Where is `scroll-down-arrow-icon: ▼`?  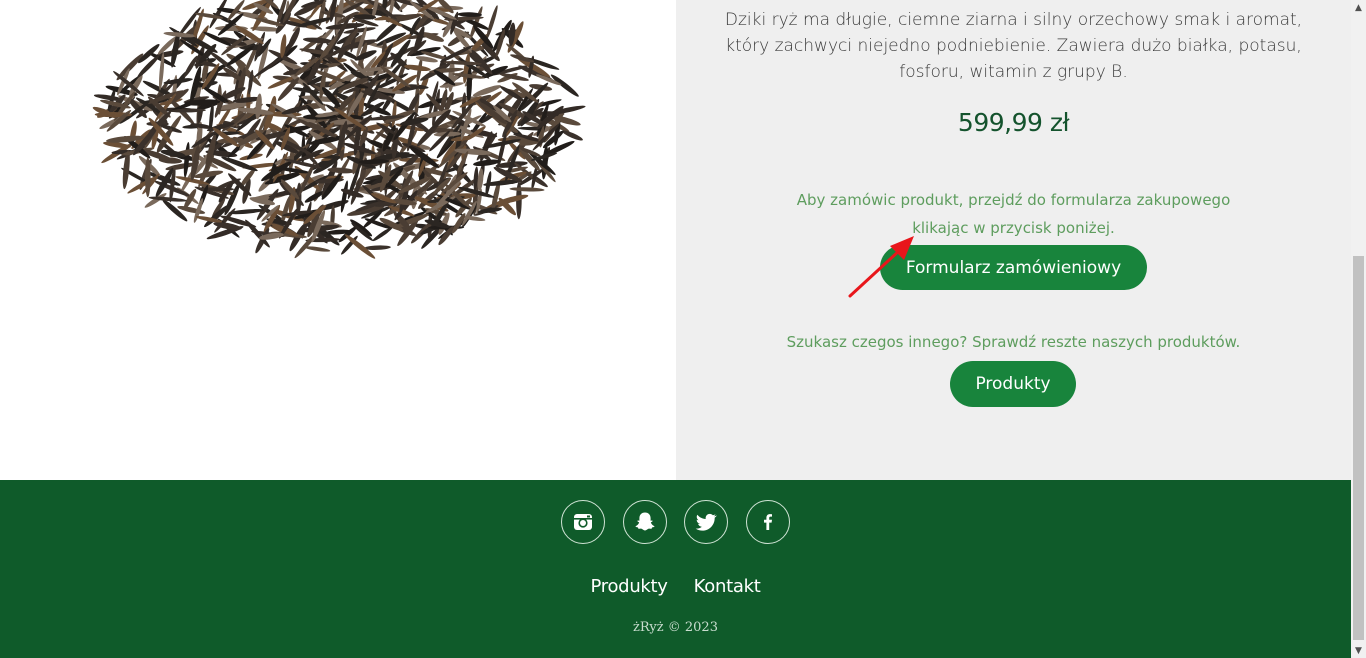
scroll-down-arrow-icon: ▼ is located at coordinates (1358, 650).